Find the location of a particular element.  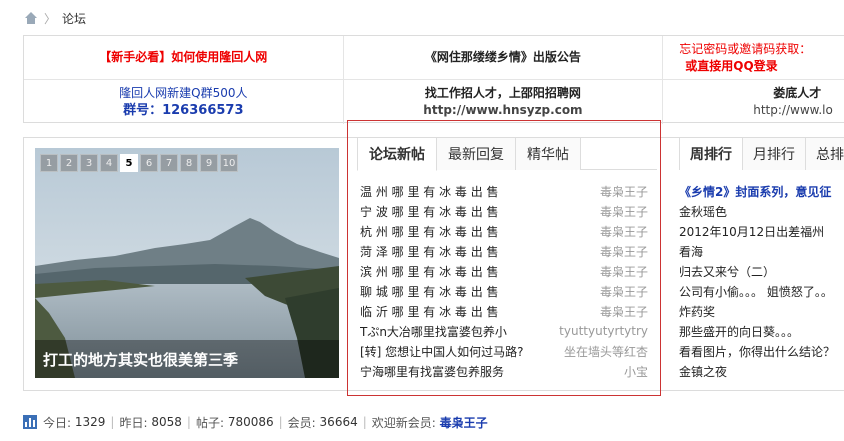

notice-cell: 找工作招人才，上邵阳招聘网 http://www.hnsyzp.com is located at coordinates (504, 102).